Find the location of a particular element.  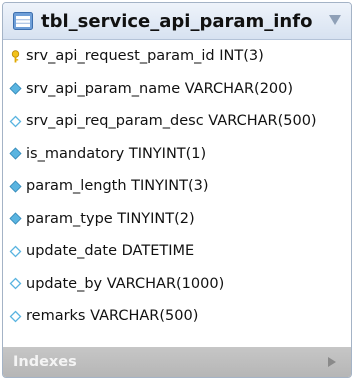

column-row: param_length TINYINT(3) is located at coordinates (177, 186).